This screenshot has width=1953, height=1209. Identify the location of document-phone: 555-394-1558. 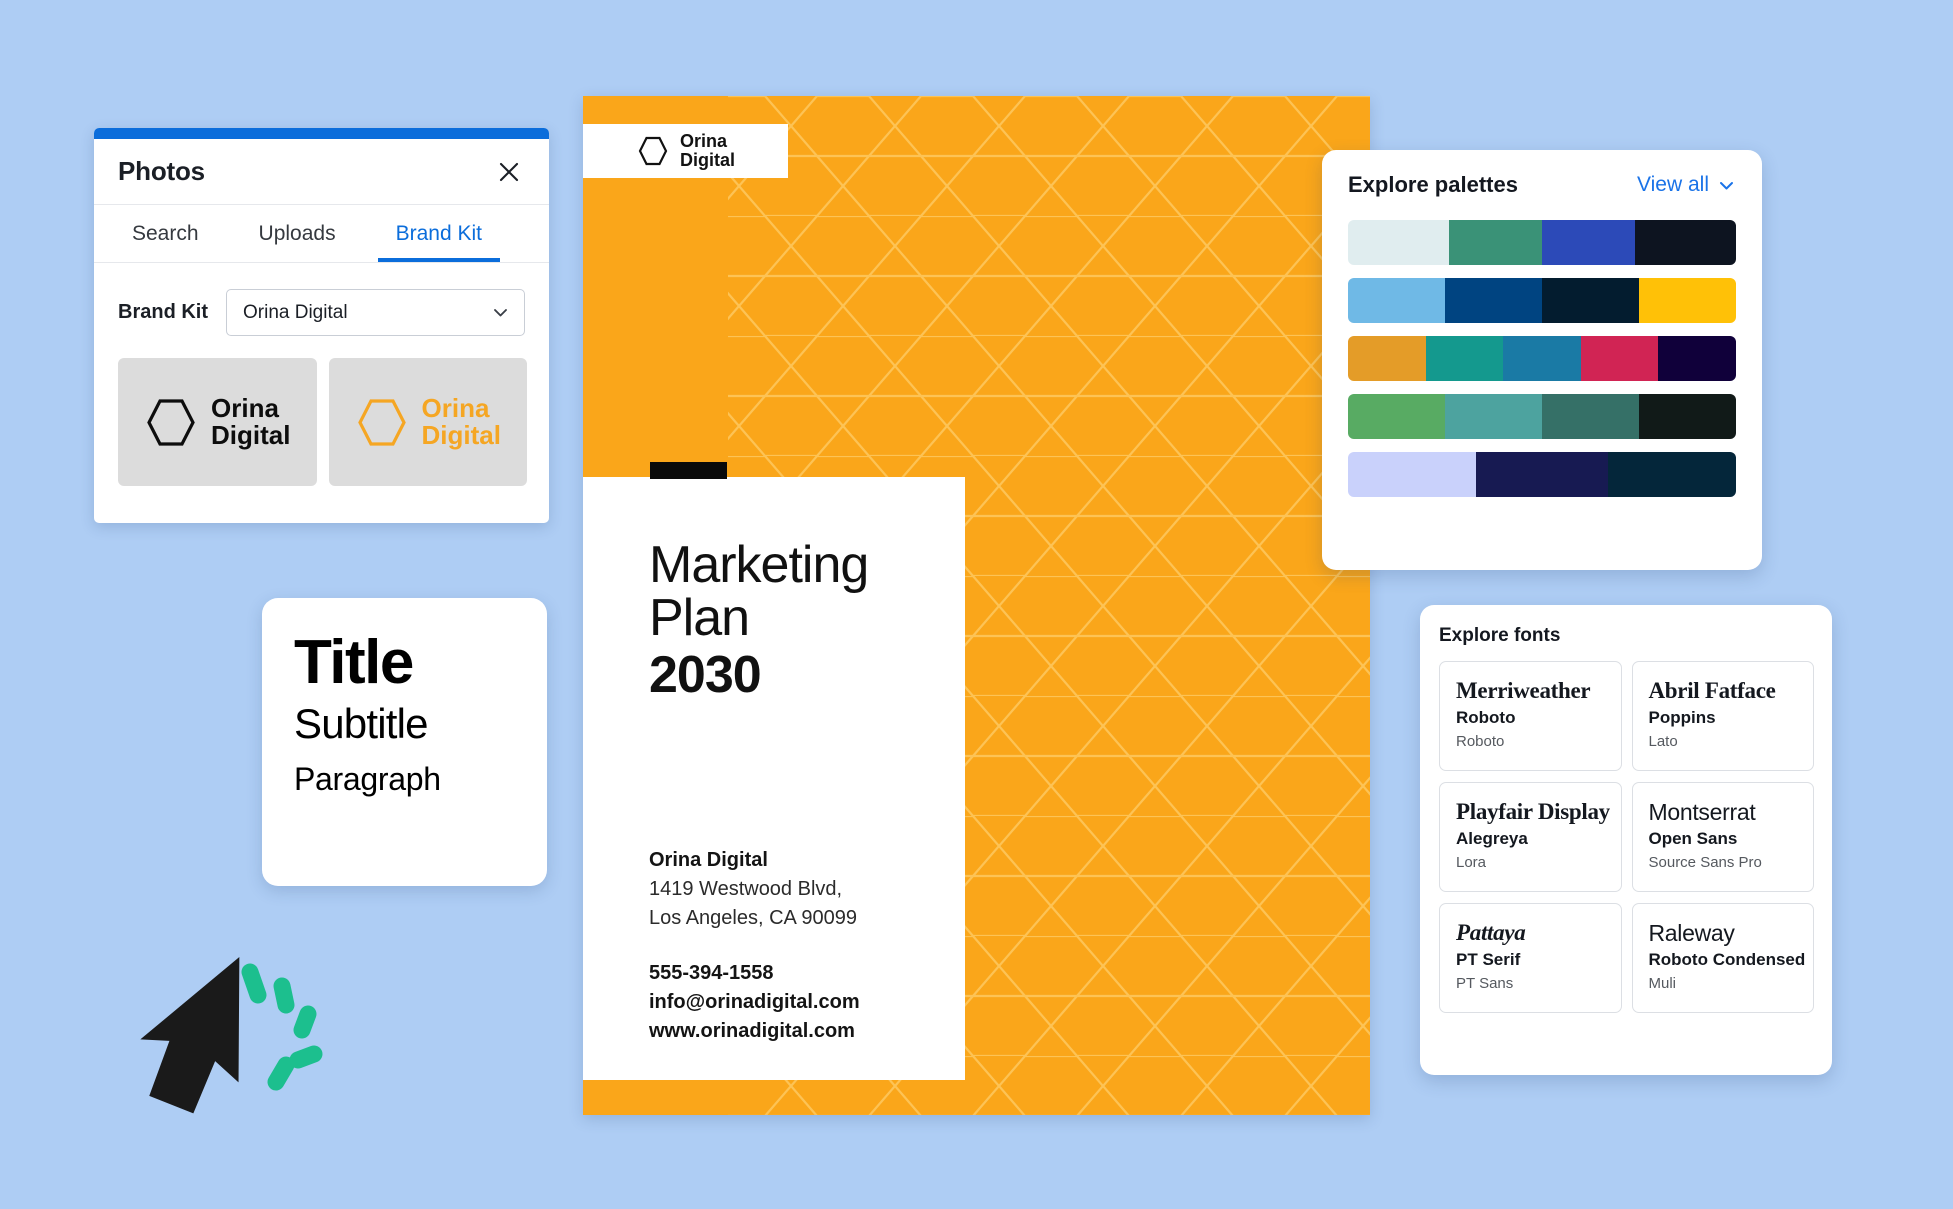
(711, 973).